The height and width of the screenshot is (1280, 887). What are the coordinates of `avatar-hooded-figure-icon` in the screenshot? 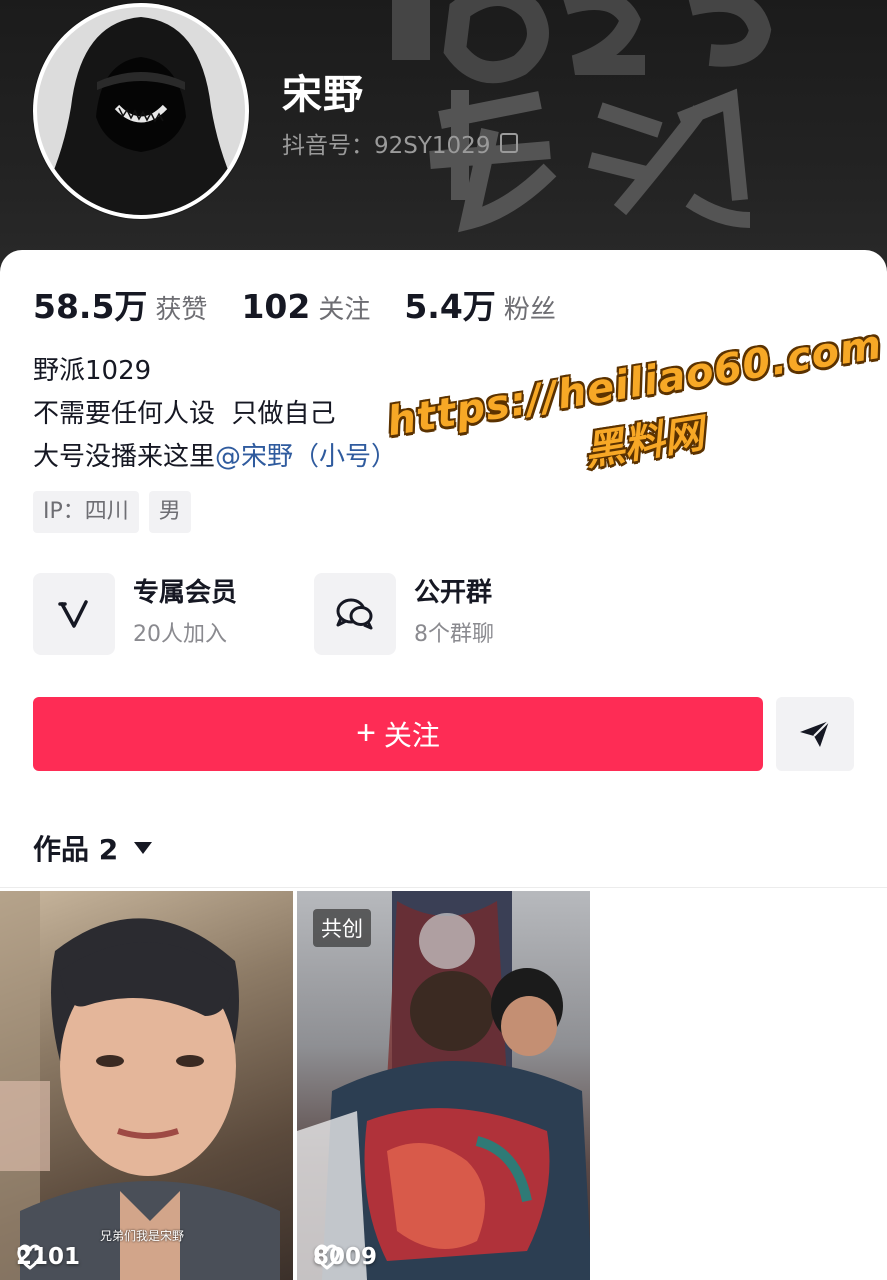 It's located at (141, 111).